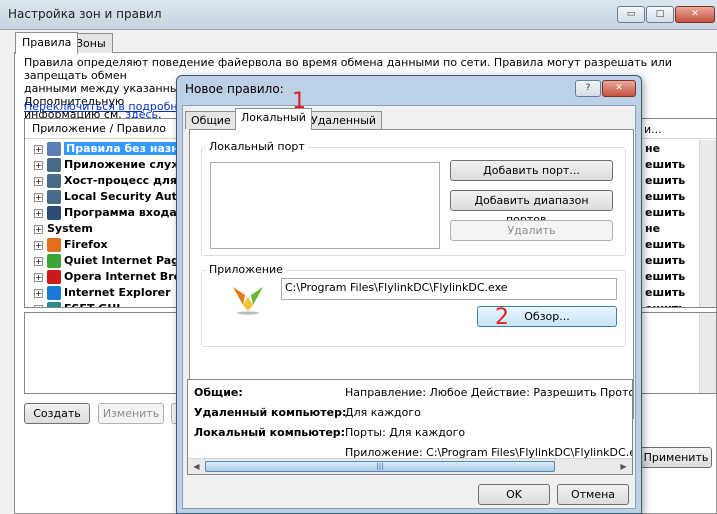 The image size is (717, 514). Describe the element at coordinates (126, 180) in the screenshot. I see `list-item-label: Хост-процесс для с` at that location.